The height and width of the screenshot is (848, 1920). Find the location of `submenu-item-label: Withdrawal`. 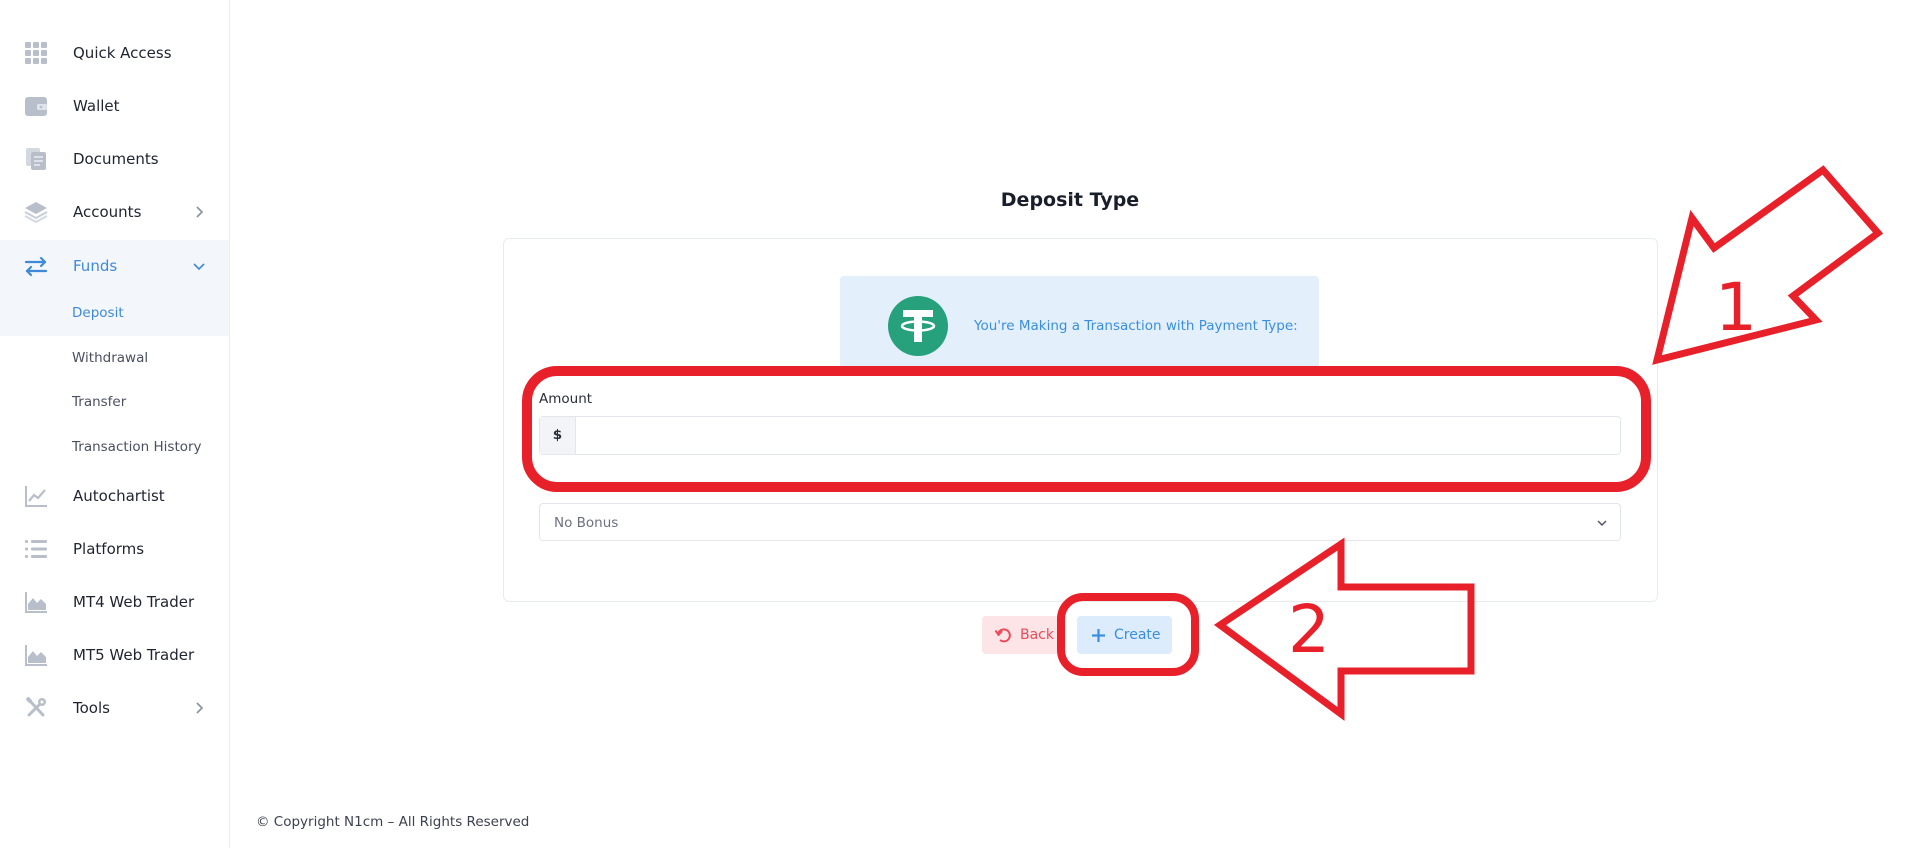

submenu-item-label: Withdrawal is located at coordinates (110, 358).